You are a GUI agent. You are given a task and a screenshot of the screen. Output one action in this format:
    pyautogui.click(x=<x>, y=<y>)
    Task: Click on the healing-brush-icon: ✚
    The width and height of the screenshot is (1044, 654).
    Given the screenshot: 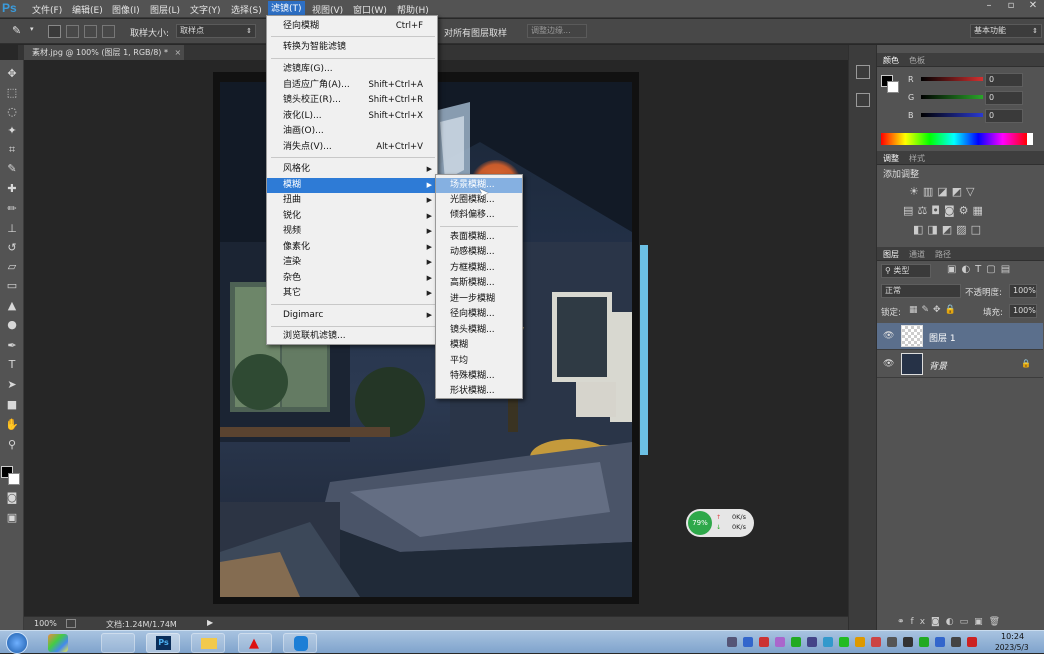 What is the action you would take?
    pyautogui.click(x=12, y=189)
    